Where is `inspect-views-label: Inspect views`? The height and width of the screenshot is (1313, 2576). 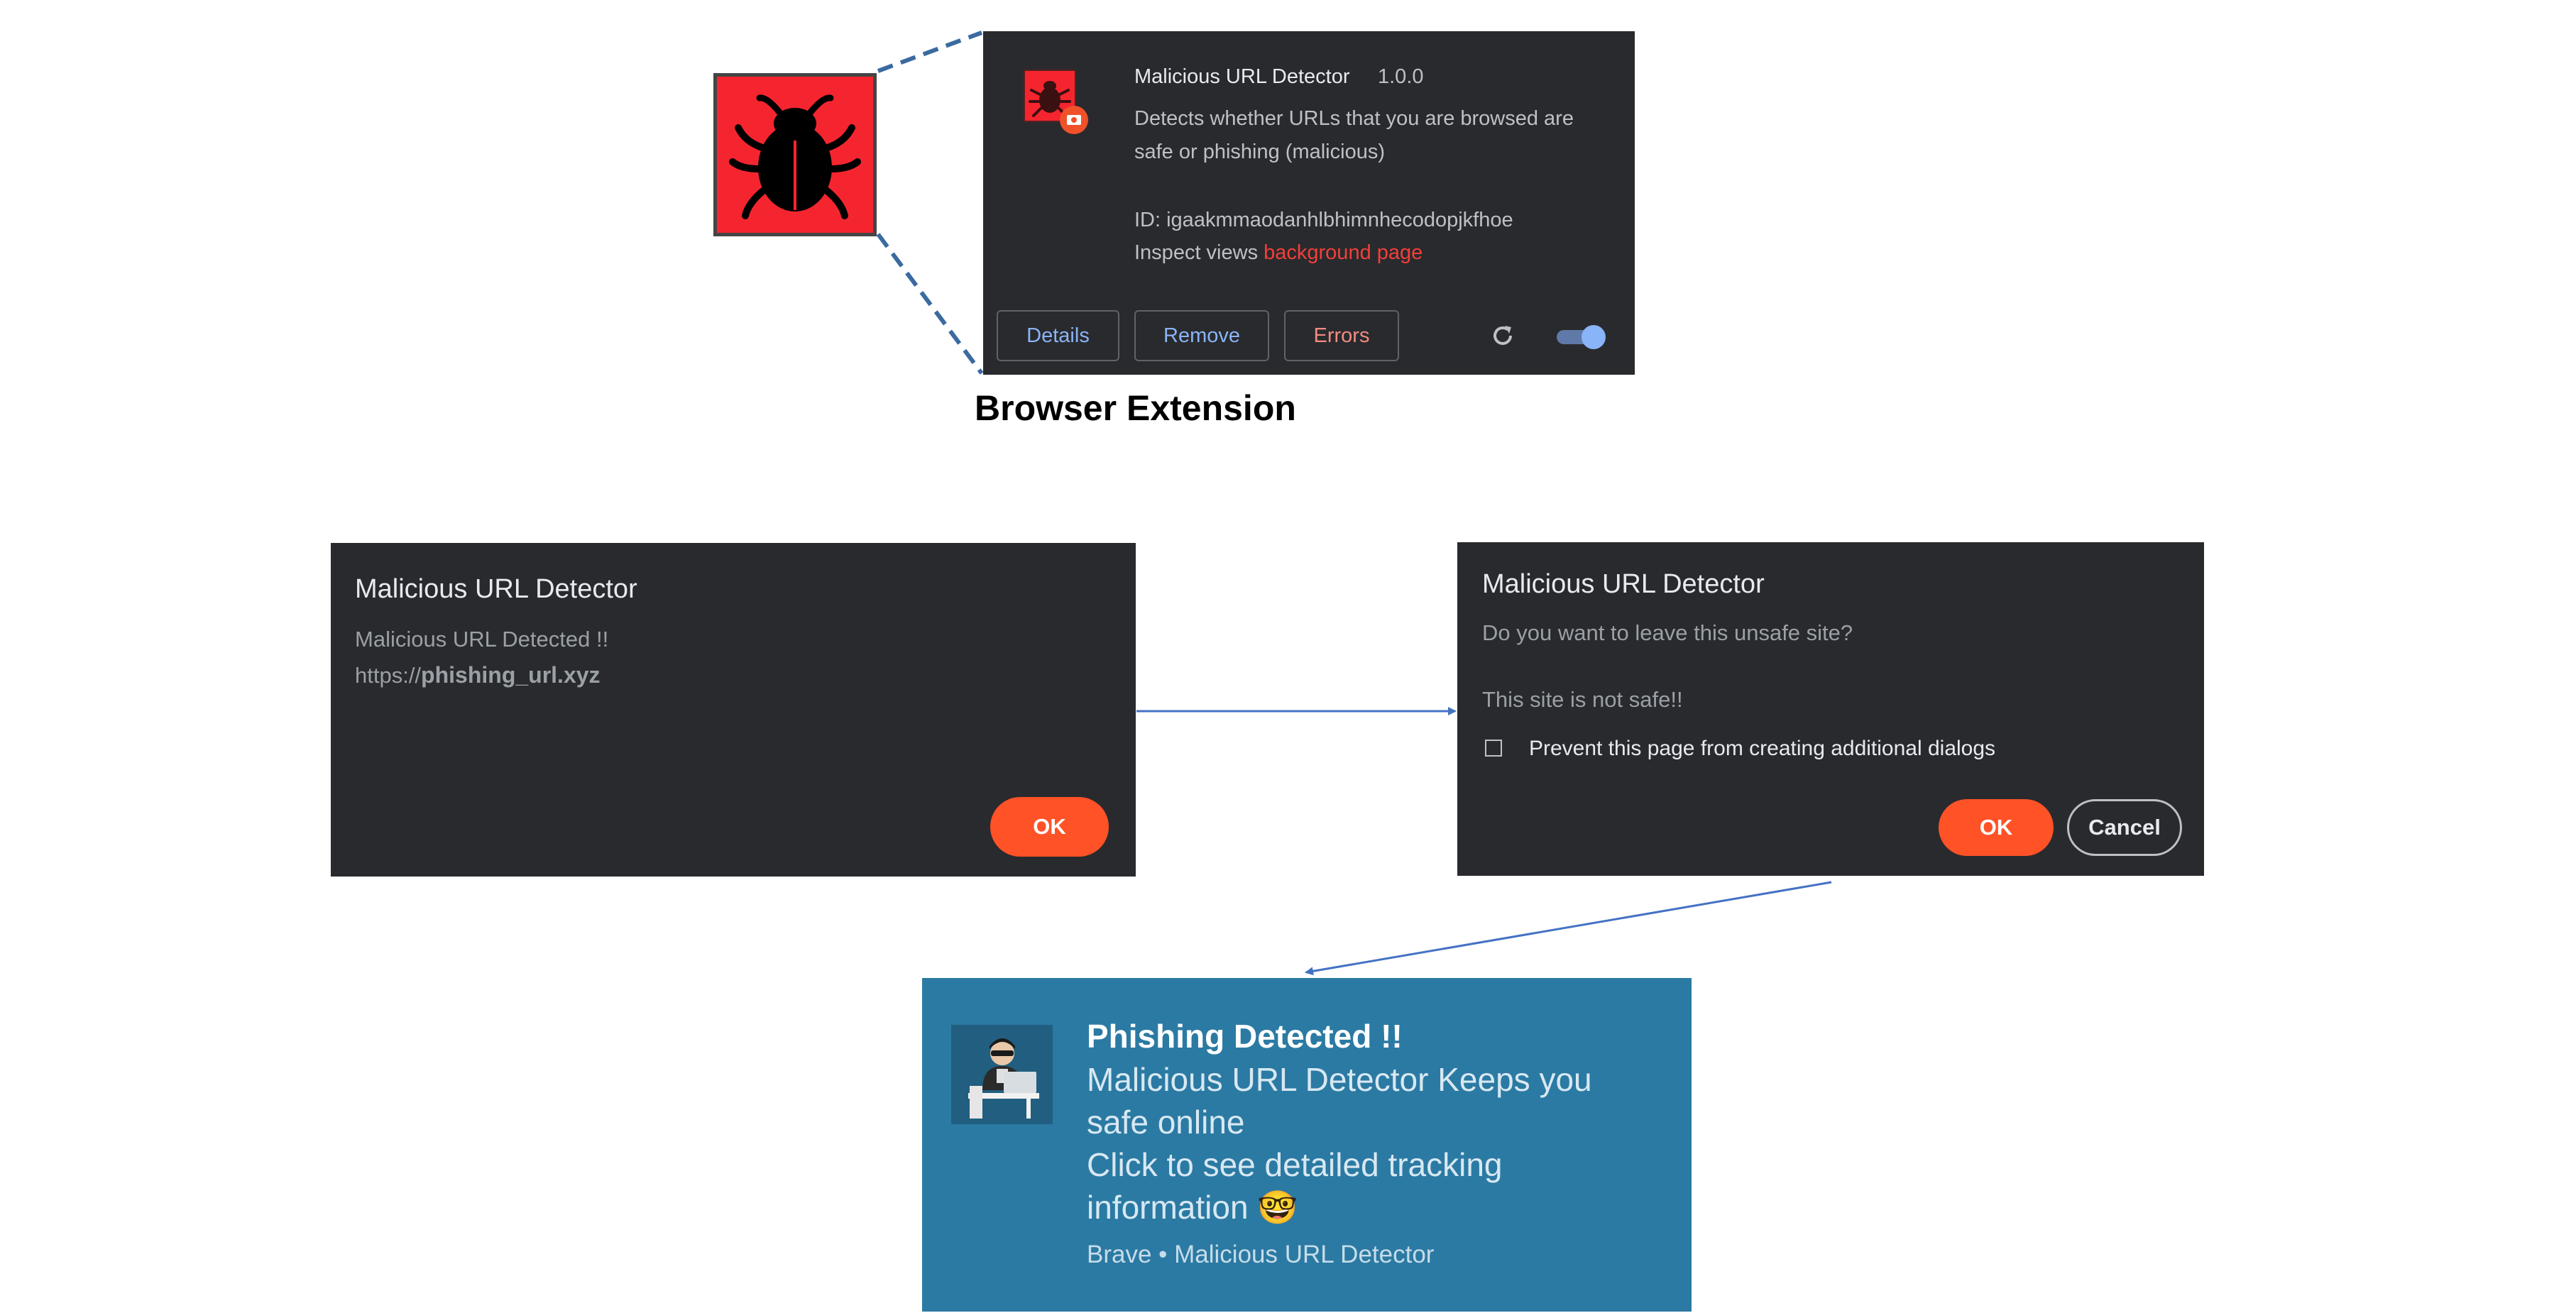 inspect-views-label: Inspect views is located at coordinates (1199, 252).